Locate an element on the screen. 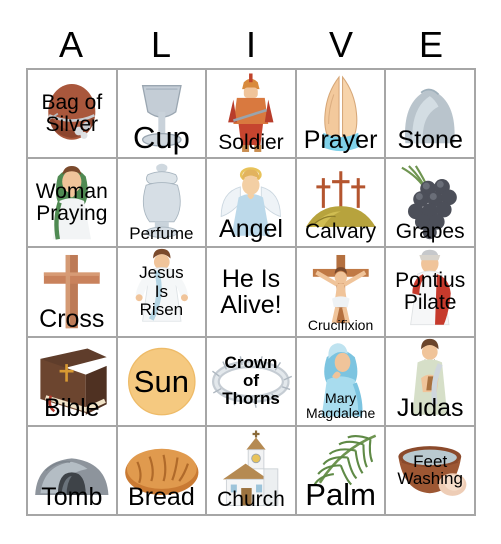 Image resolution: width=501 pixels, height=544 pixels. bingo-cell-bag-of-silver: Bag of Silver is located at coordinates (72, 114).